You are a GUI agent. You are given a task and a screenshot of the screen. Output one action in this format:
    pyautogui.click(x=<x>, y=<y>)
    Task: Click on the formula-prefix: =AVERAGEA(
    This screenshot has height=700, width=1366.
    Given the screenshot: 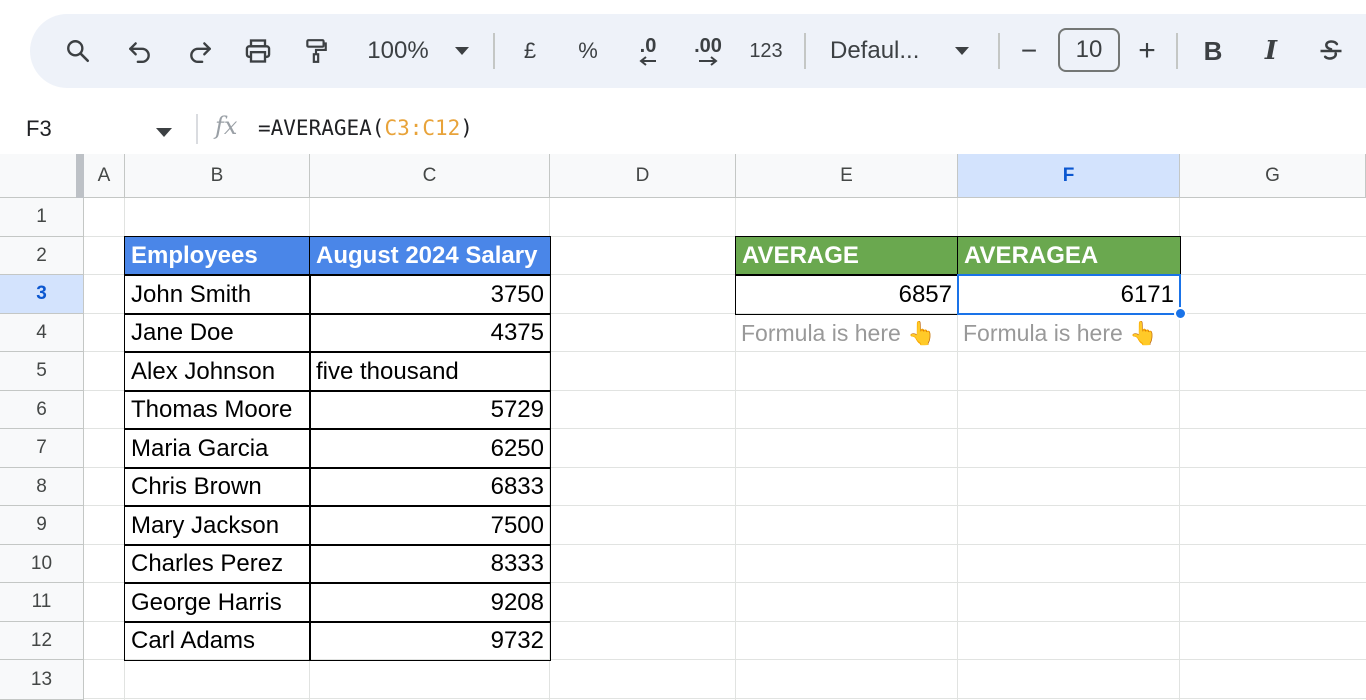 What is the action you would take?
    pyautogui.click(x=321, y=128)
    